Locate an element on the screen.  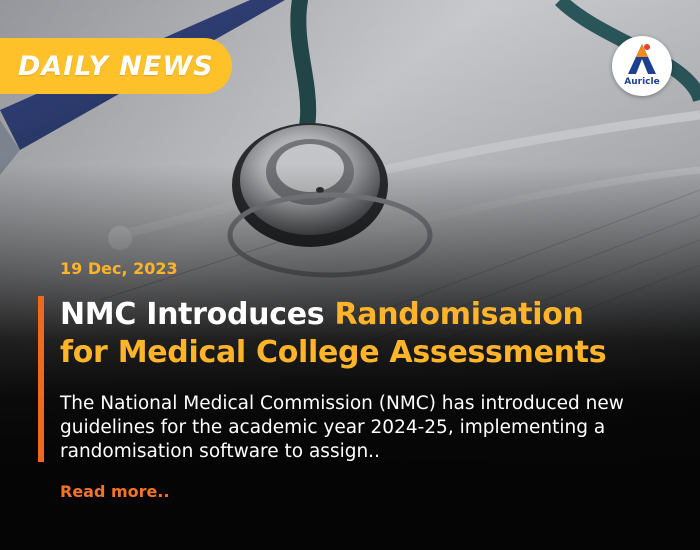
auricle-a-icon is located at coordinates (642, 59).